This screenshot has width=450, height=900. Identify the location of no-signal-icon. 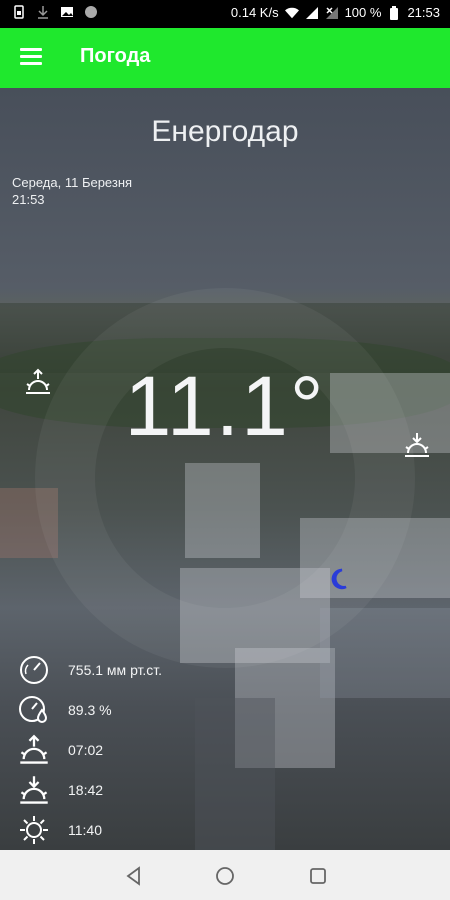
(331, 12).